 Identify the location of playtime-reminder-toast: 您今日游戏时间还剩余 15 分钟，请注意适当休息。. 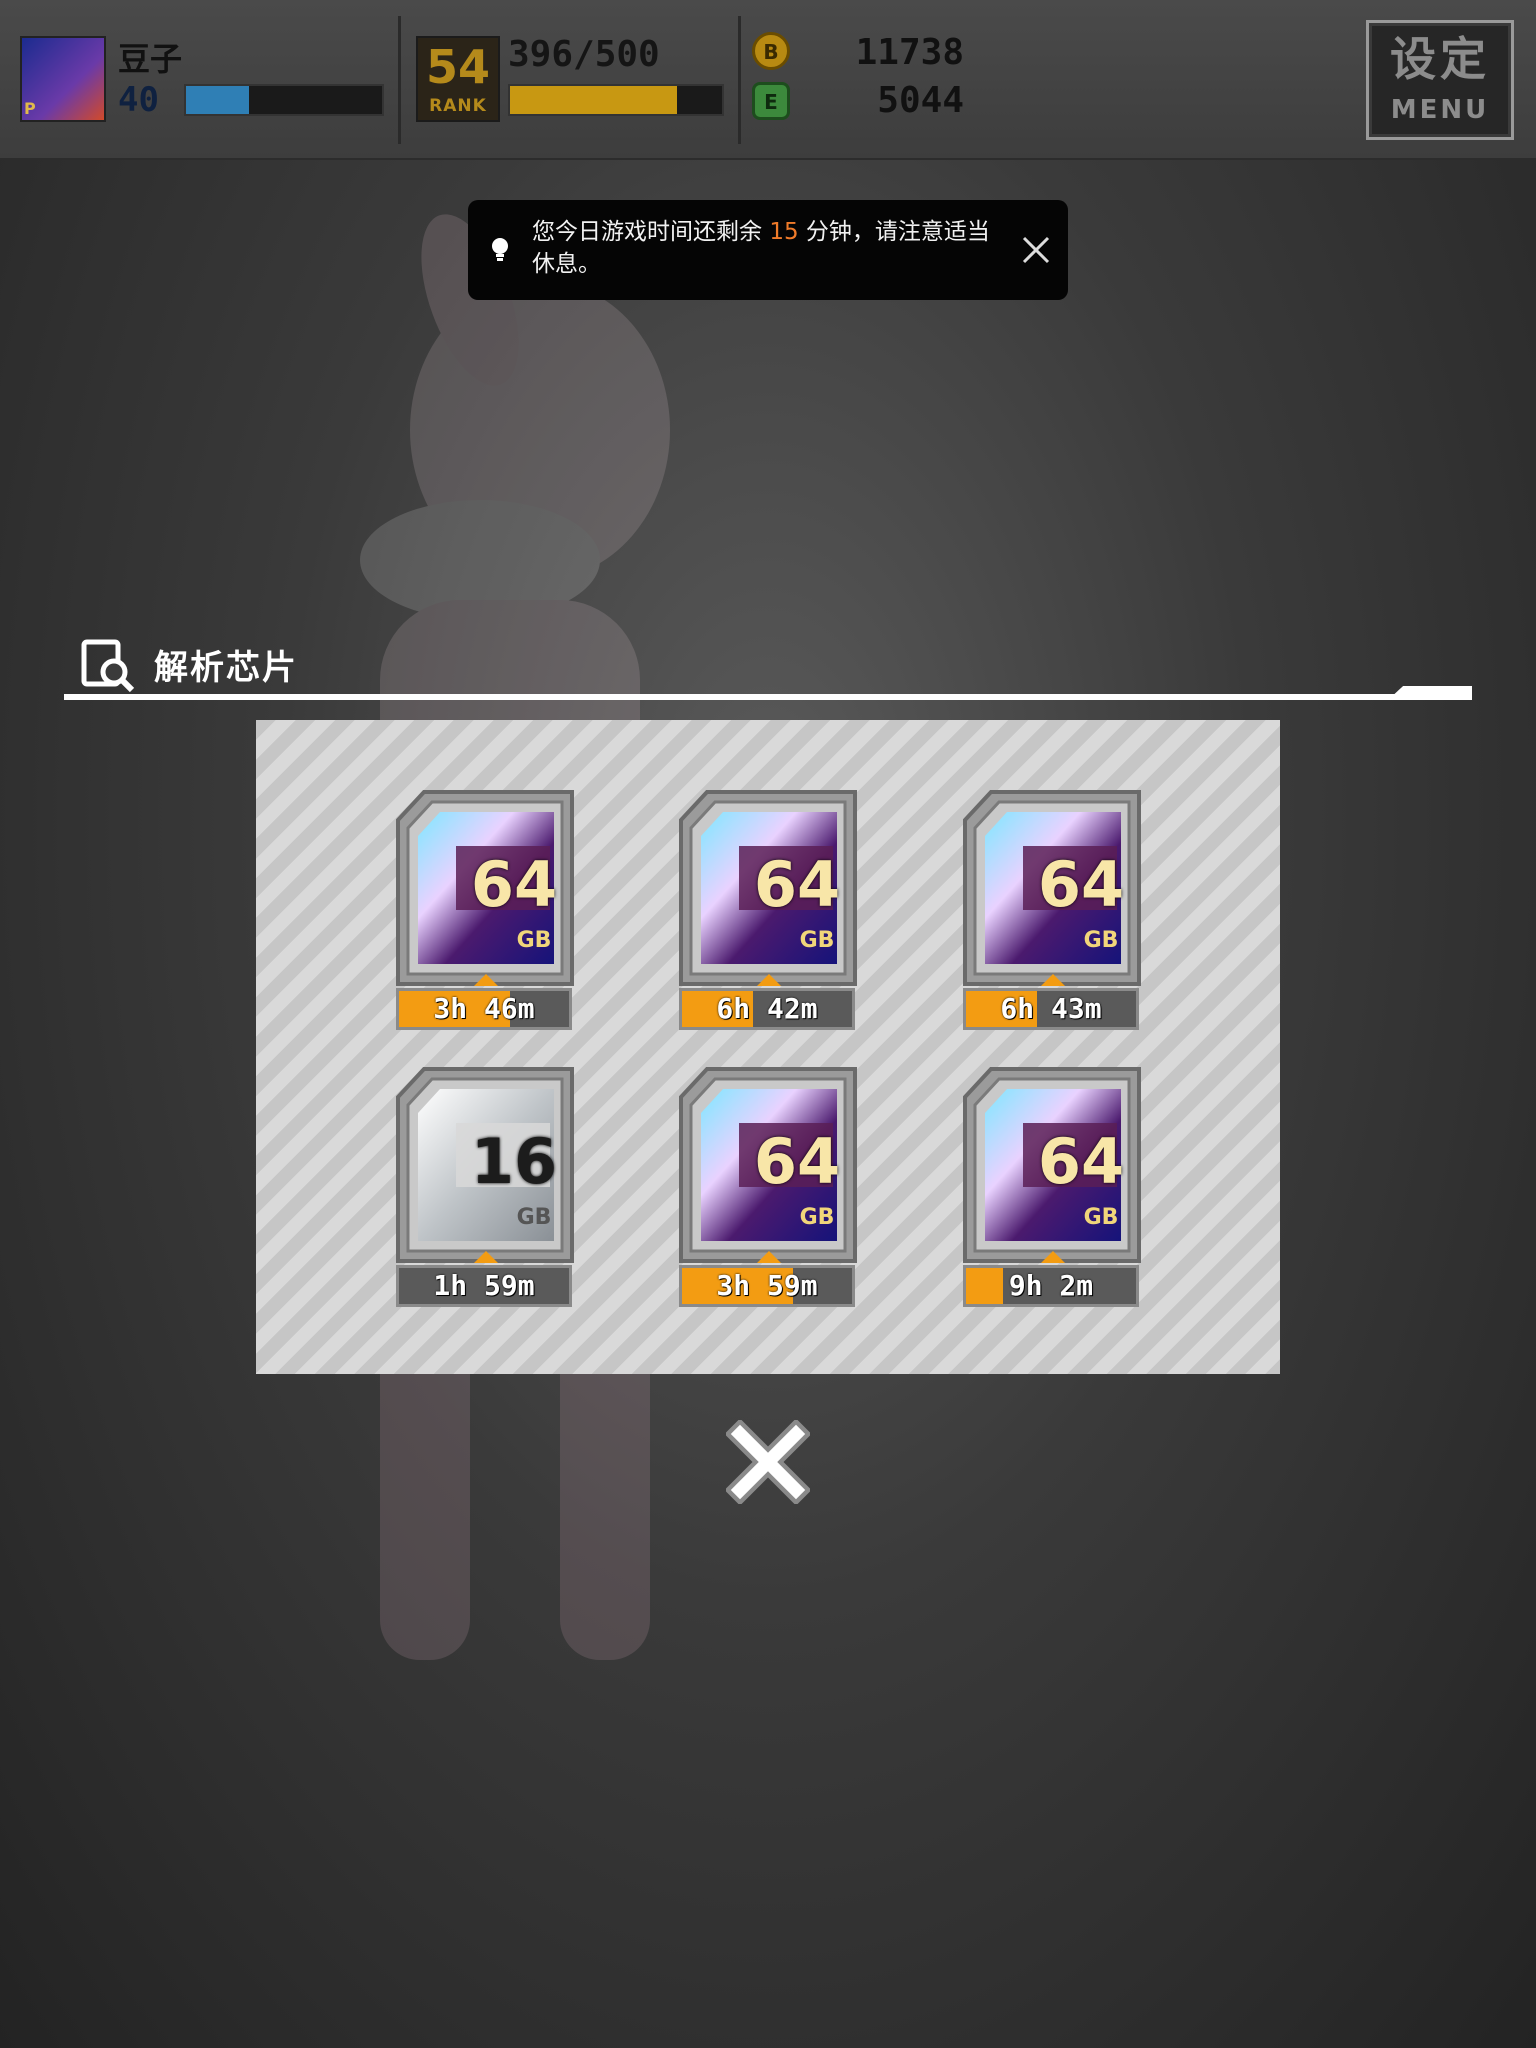
(768, 250).